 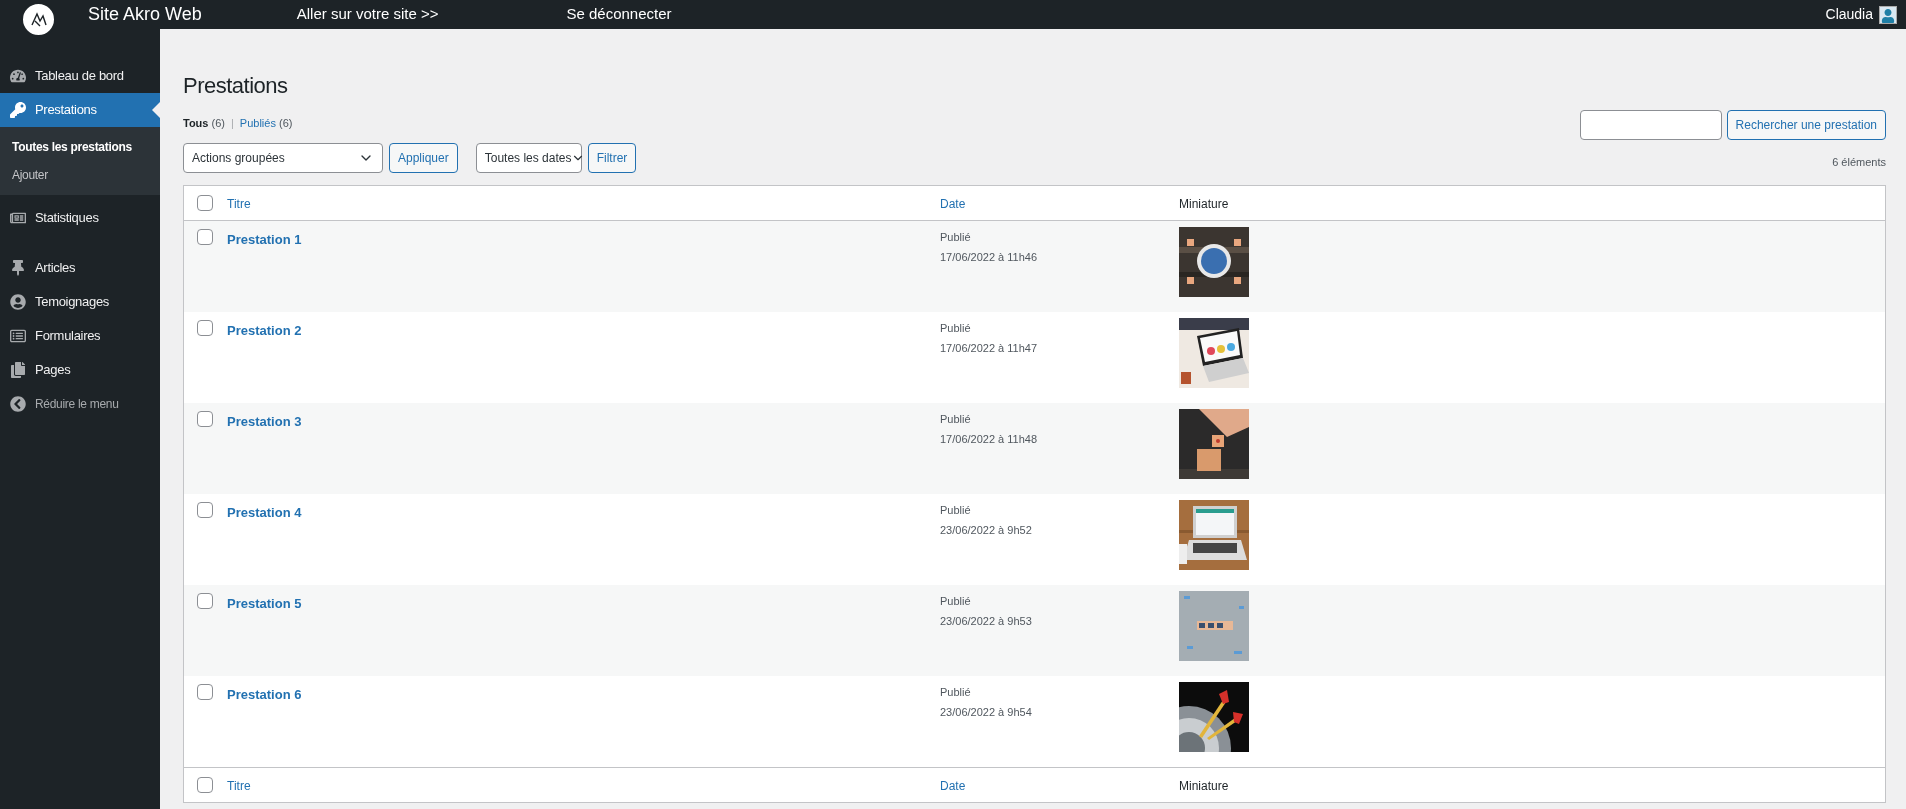 I want to click on collapse-icon, so click(x=18, y=404).